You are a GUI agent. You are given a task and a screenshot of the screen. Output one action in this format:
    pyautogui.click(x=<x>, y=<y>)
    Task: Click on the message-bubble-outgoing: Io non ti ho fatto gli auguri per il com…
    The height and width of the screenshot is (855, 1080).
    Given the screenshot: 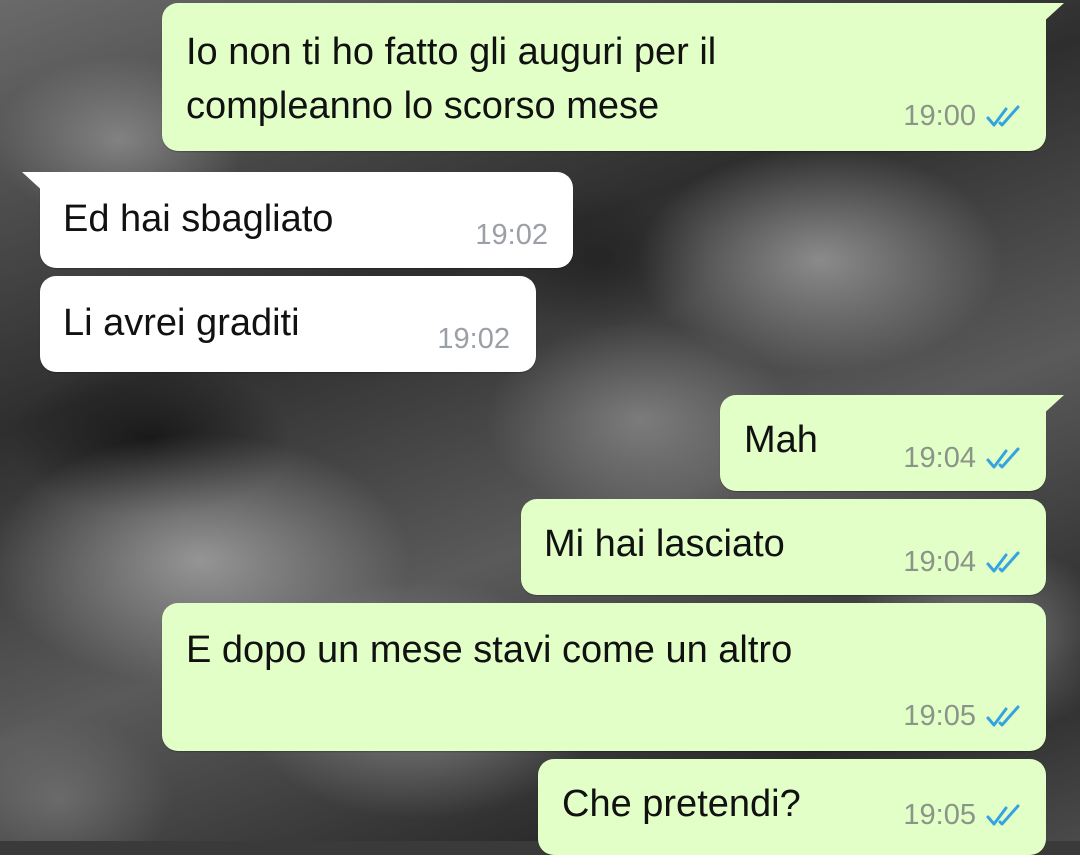 What is the action you would take?
    pyautogui.click(x=613, y=77)
    